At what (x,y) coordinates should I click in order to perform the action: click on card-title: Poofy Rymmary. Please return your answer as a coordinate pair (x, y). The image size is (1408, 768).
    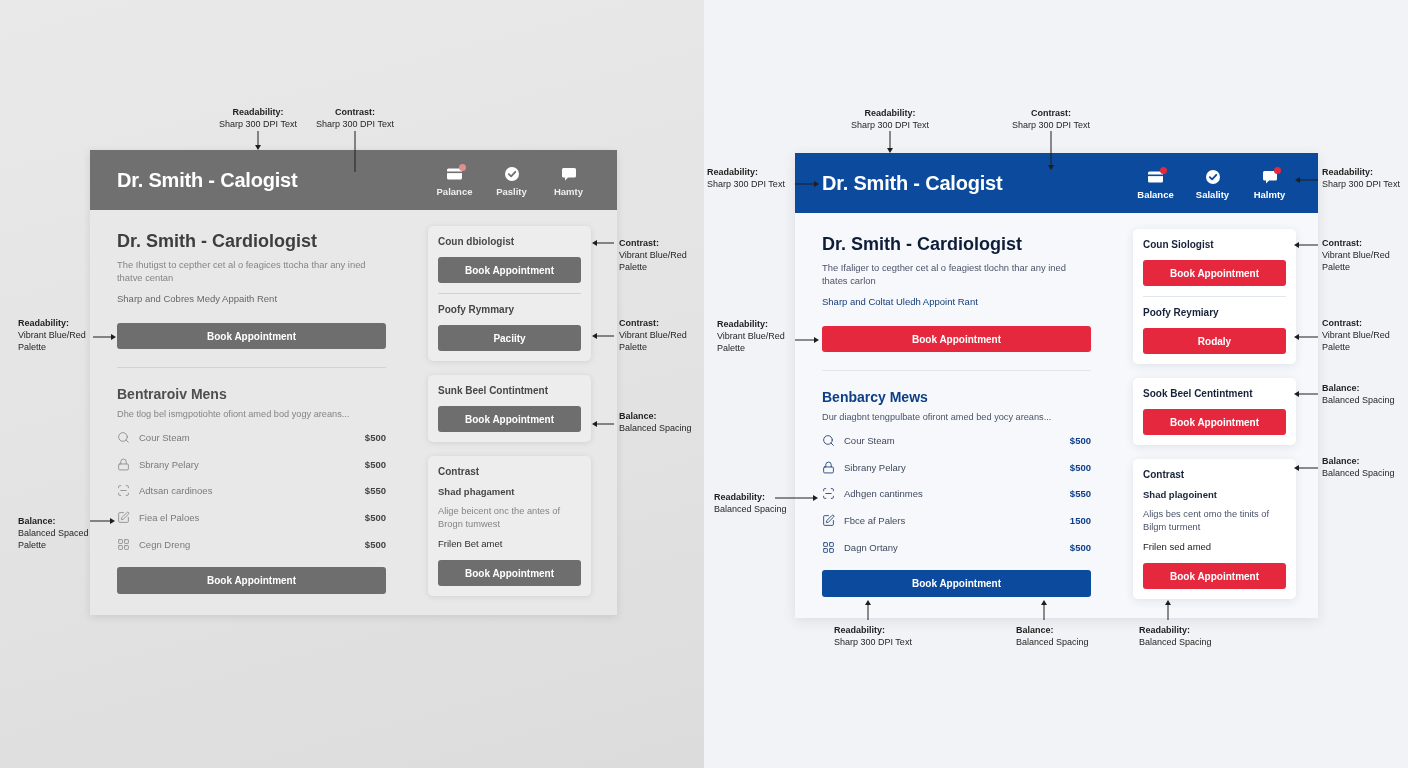
    Looking at the image, I should click on (476, 309).